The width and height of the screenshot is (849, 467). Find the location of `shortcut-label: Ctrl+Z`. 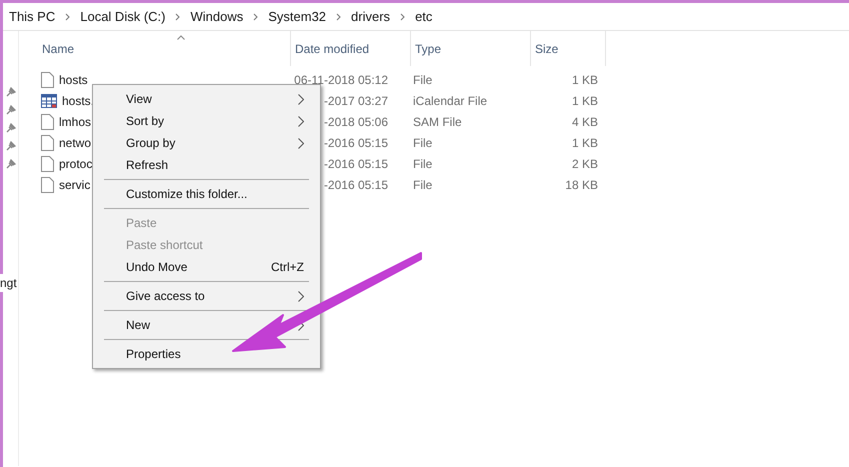

shortcut-label: Ctrl+Z is located at coordinates (287, 267).